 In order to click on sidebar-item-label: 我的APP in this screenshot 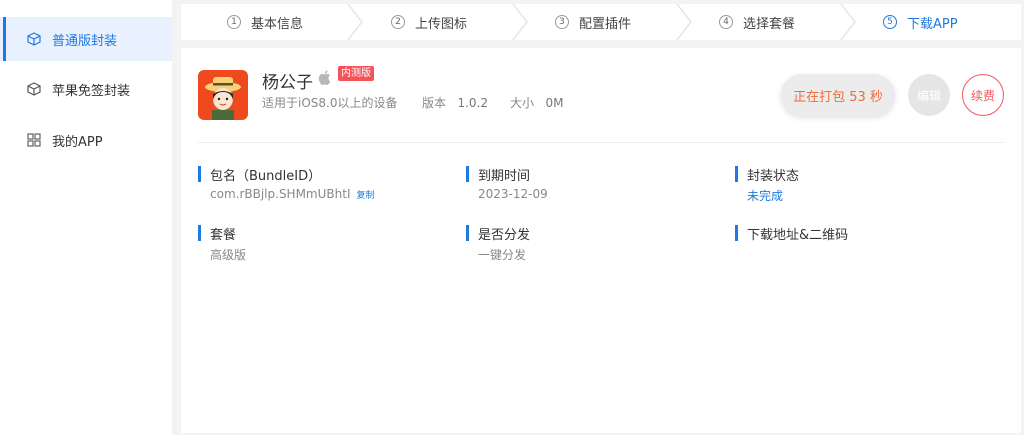, I will do `click(77, 142)`.